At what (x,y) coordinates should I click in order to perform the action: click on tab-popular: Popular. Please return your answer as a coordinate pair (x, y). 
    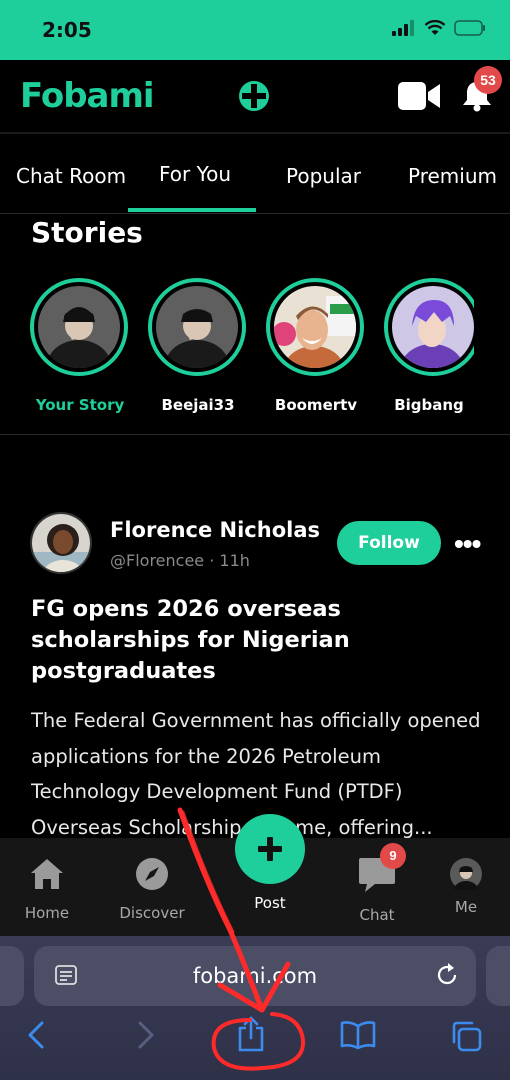
    Looking at the image, I should click on (323, 176).